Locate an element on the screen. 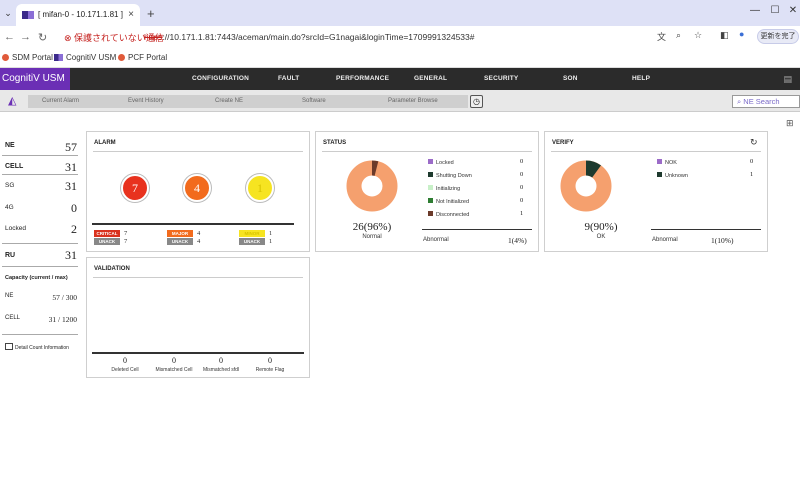 The image size is (800, 495). shortcut-event-history: Event History is located at coordinates (146, 101).